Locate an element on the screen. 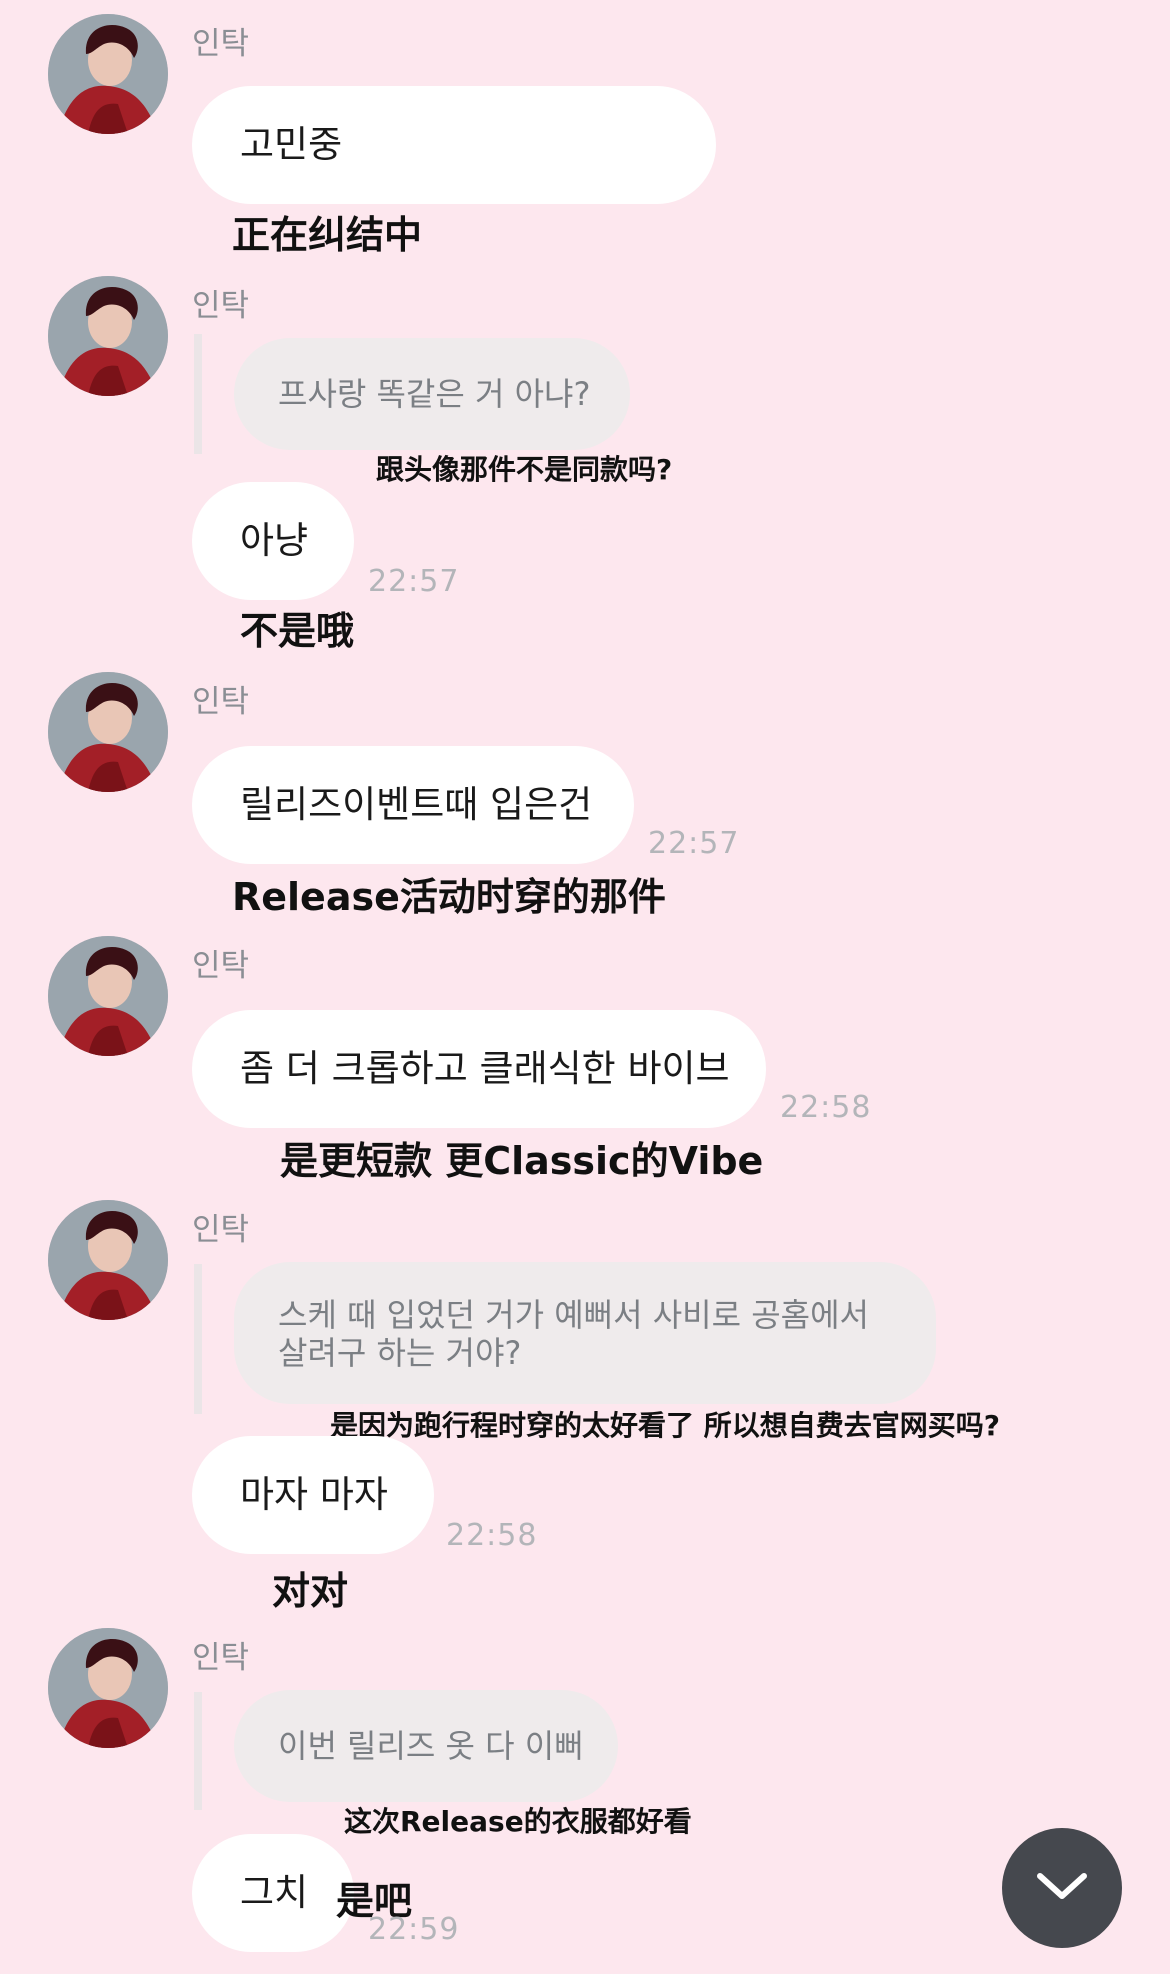 The width and height of the screenshot is (1170, 1974). message-bubble: 아냥 is located at coordinates (273, 541).